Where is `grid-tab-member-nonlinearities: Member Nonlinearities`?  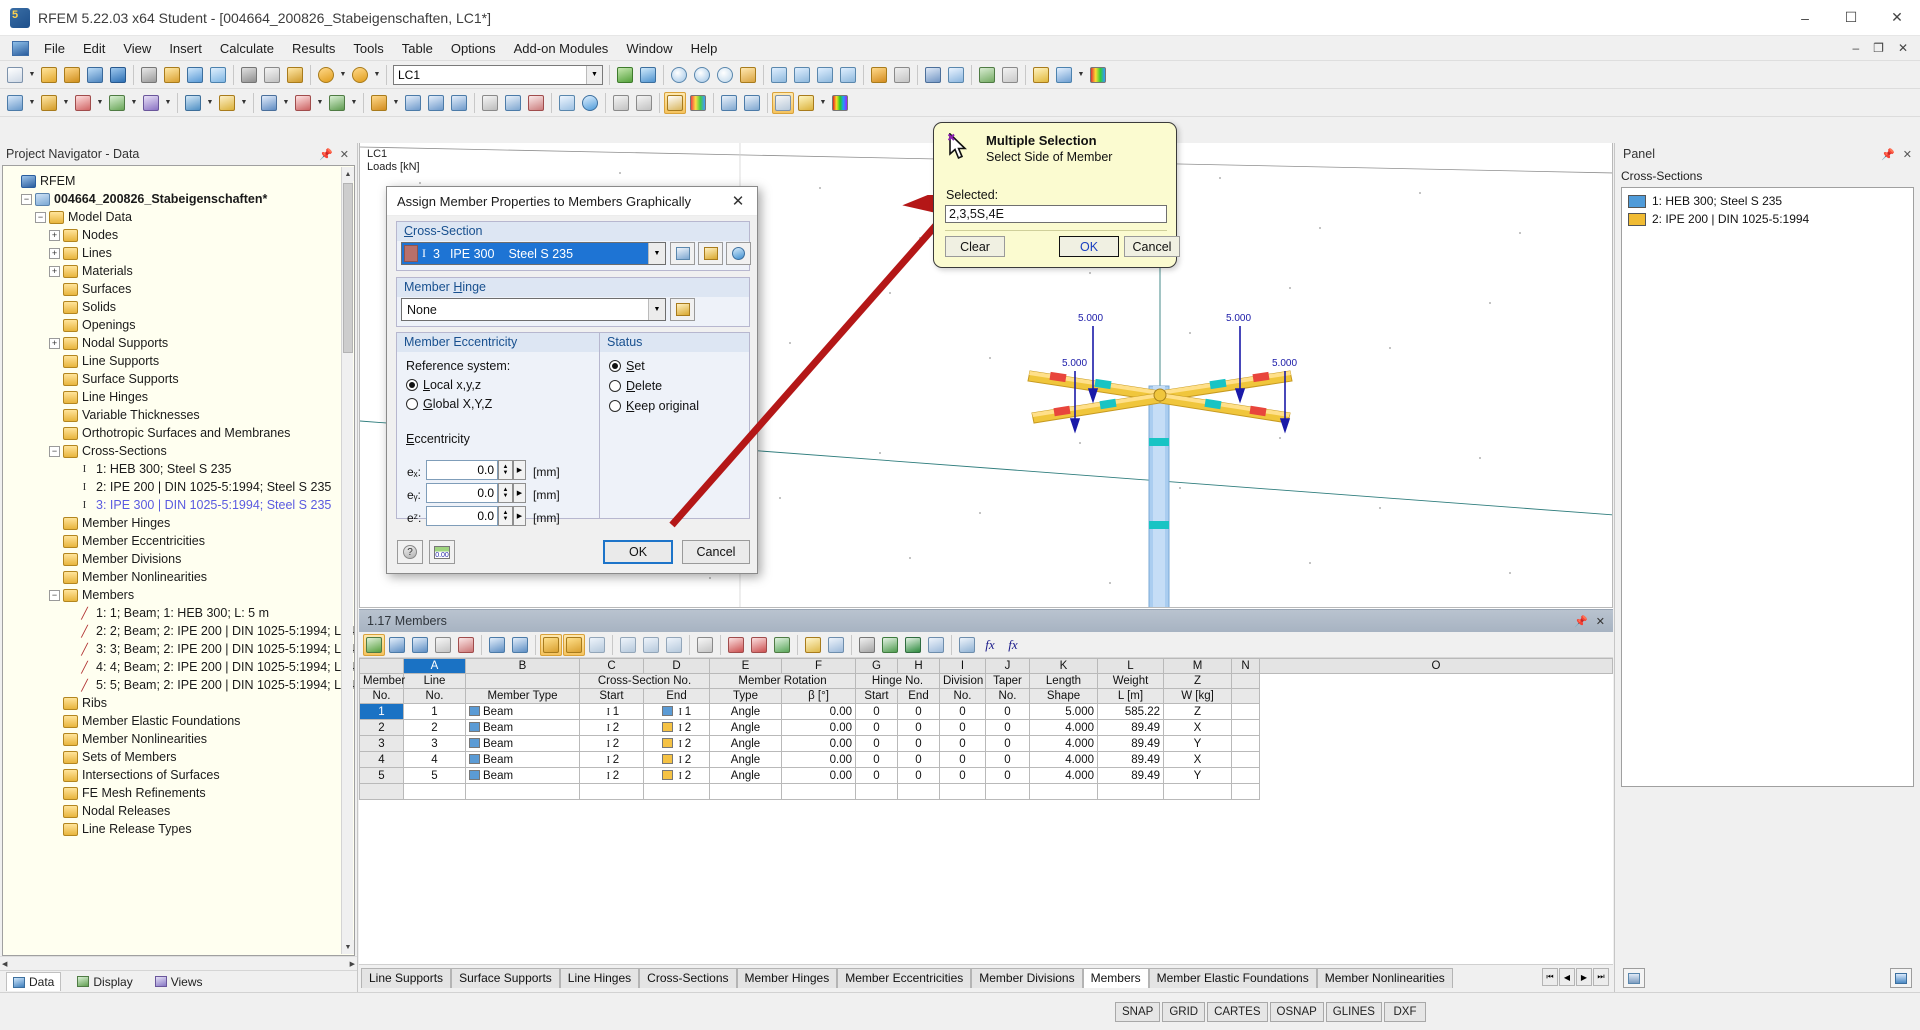 grid-tab-member-nonlinearities: Member Nonlinearities is located at coordinates (1384, 978).